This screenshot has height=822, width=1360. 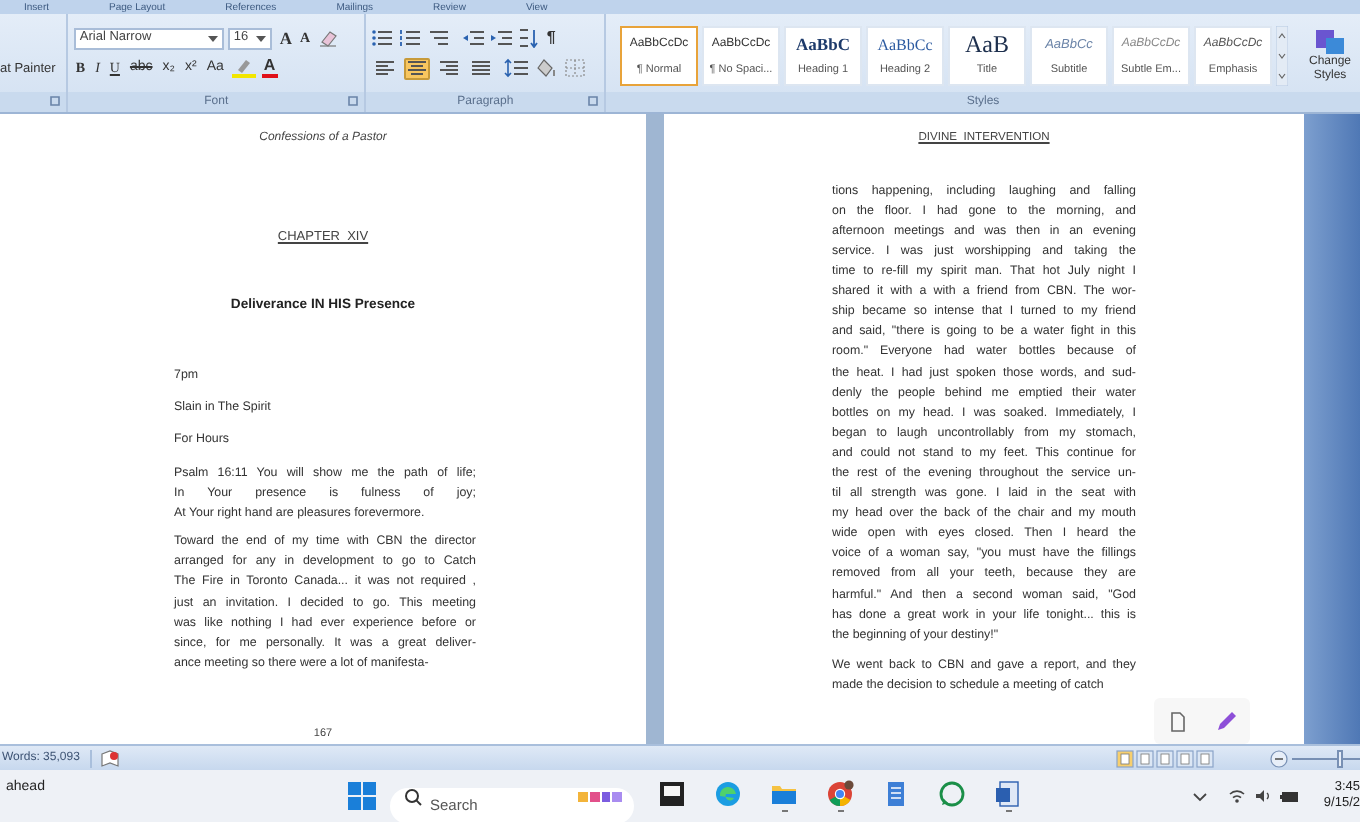 What do you see at coordinates (269, 68) in the screenshot?
I see `font-color-button: A` at bounding box center [269, 68].